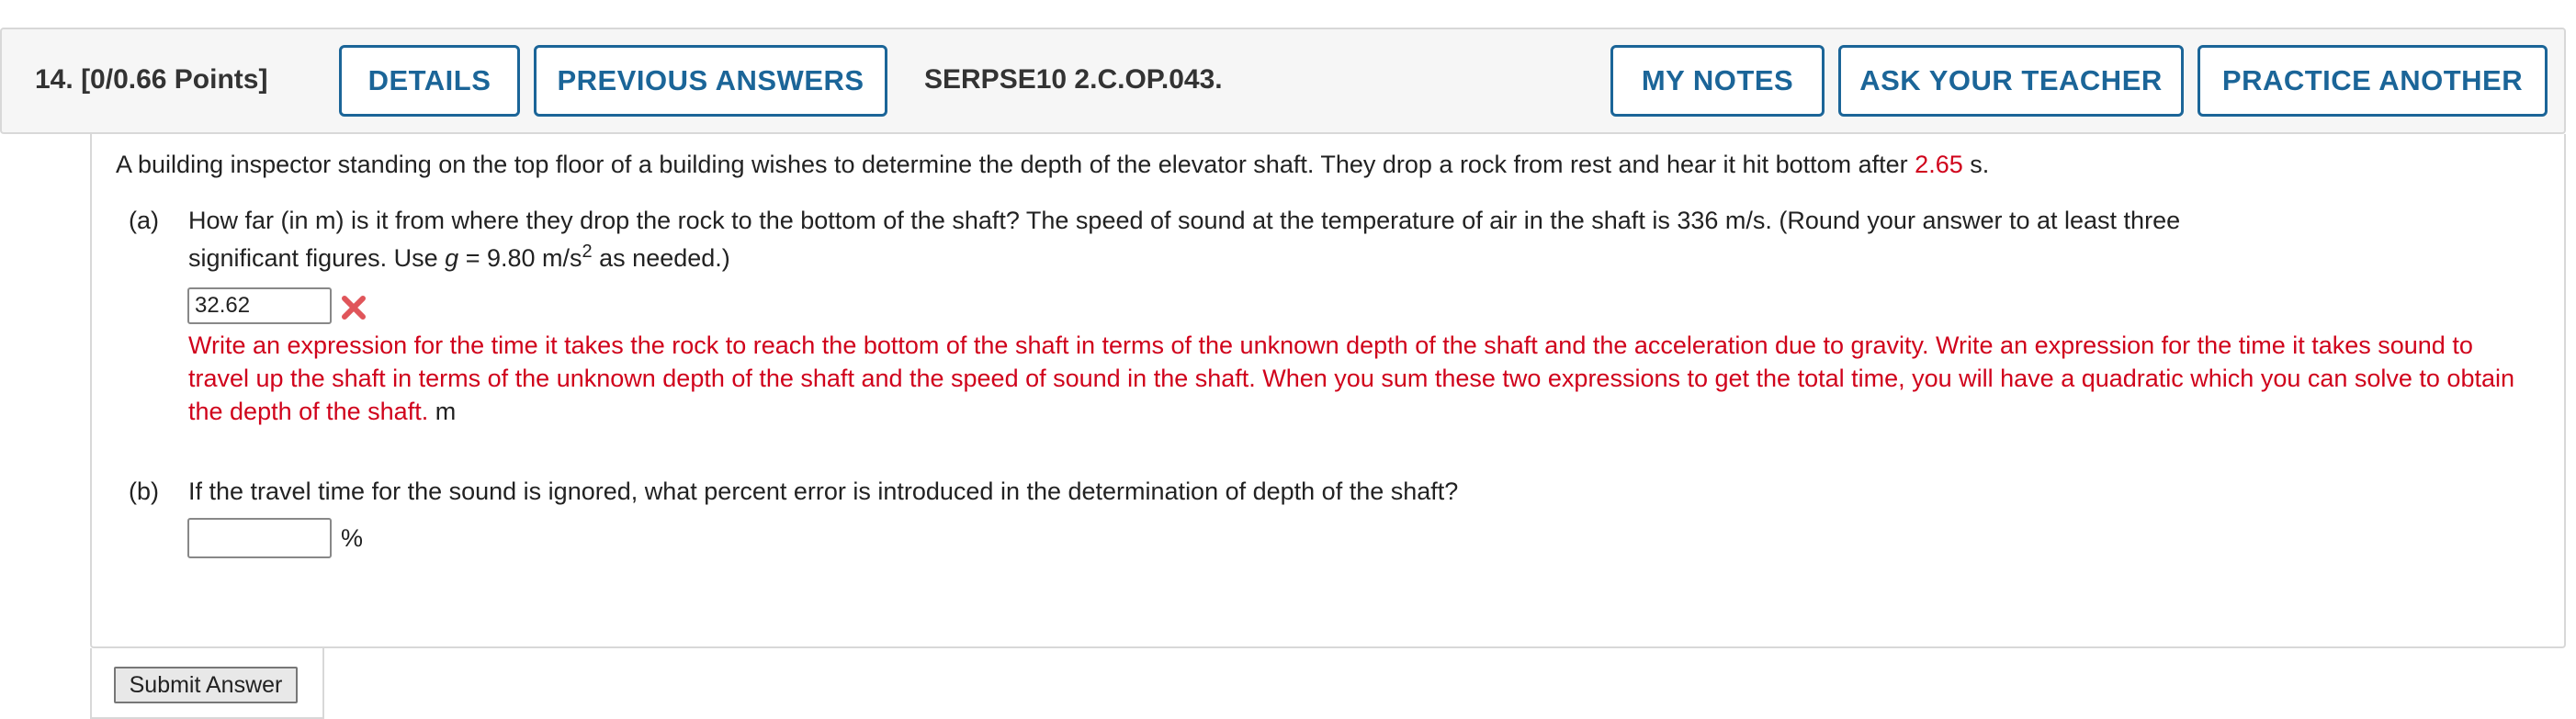  What do you see at coordinates (2373, 81) in the screenshot?
I see `practice-another-button: PRACTICE ANOTHER` at bounding box center [2373, 81].